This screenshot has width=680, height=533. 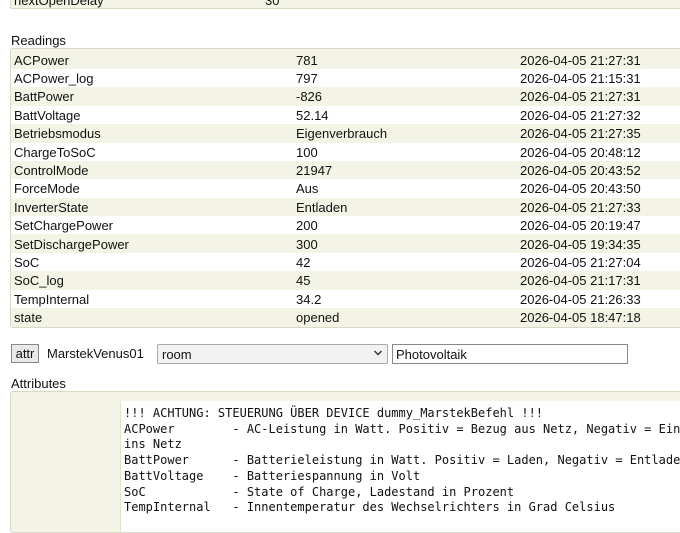 What do you see at coordinates (38, 40) in the screenshot?
I see `readings-title: Readings` at bounding box center [38, 40].